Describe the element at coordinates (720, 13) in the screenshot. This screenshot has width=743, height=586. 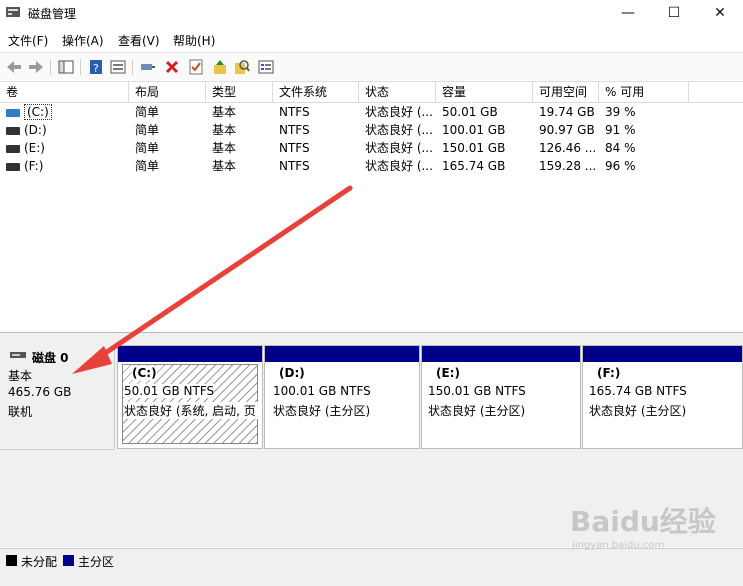
I see `close-button: ✕` at that location.